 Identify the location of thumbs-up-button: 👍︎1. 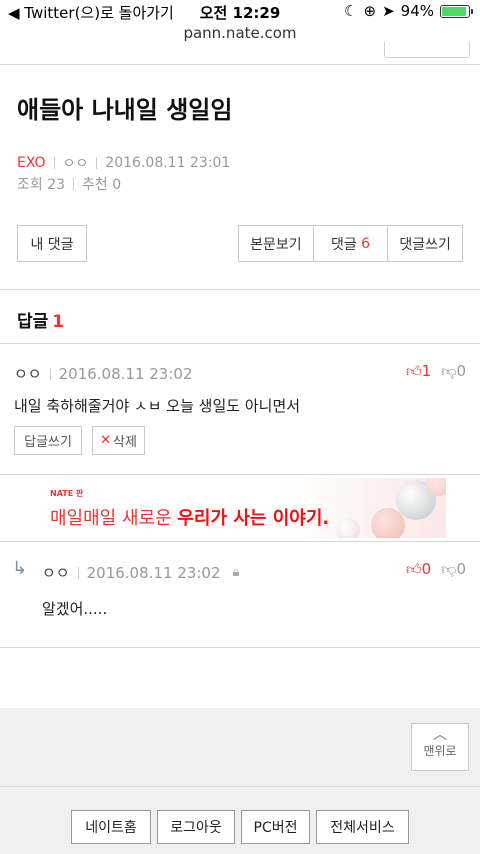
(418, 371).